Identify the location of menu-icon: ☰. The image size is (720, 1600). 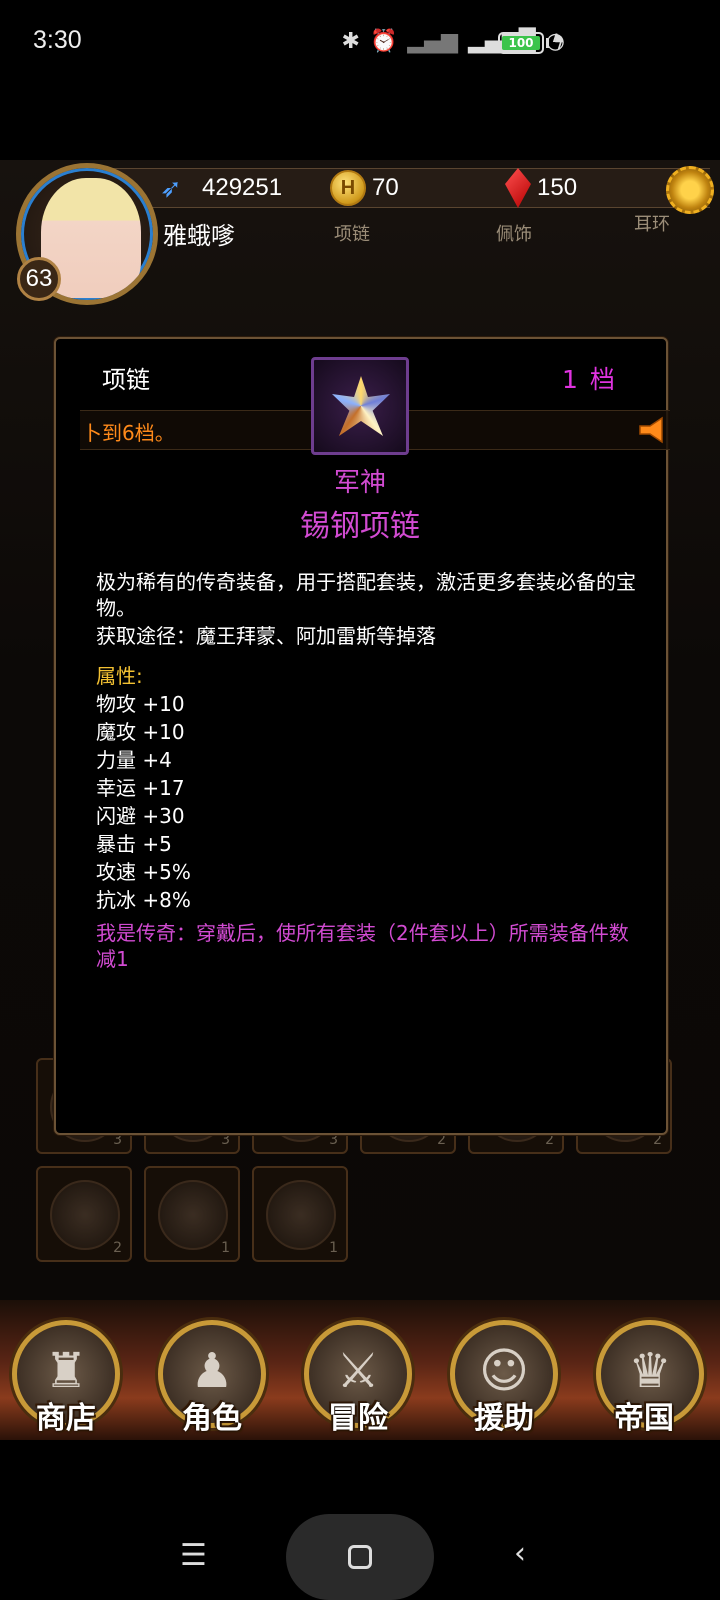
(193, 1555).